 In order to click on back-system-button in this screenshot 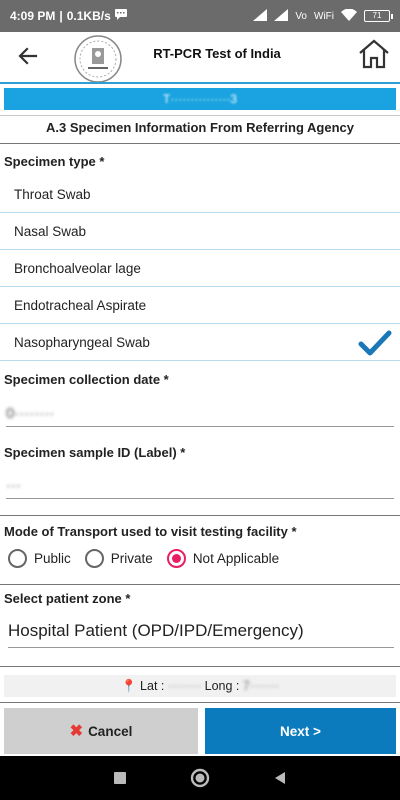, I will do `click(280, 778)`.